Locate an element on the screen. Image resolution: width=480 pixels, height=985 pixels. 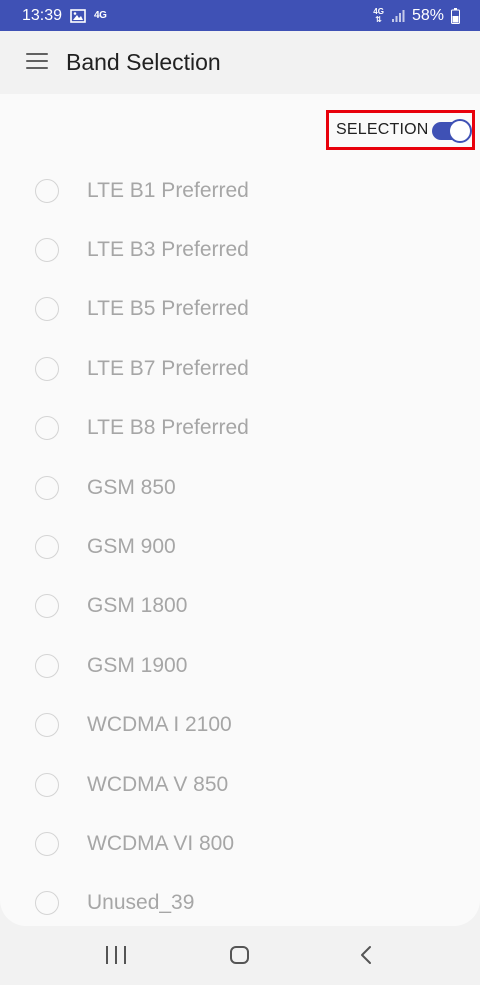
navigation-bar is located at coordinates (240, 955).